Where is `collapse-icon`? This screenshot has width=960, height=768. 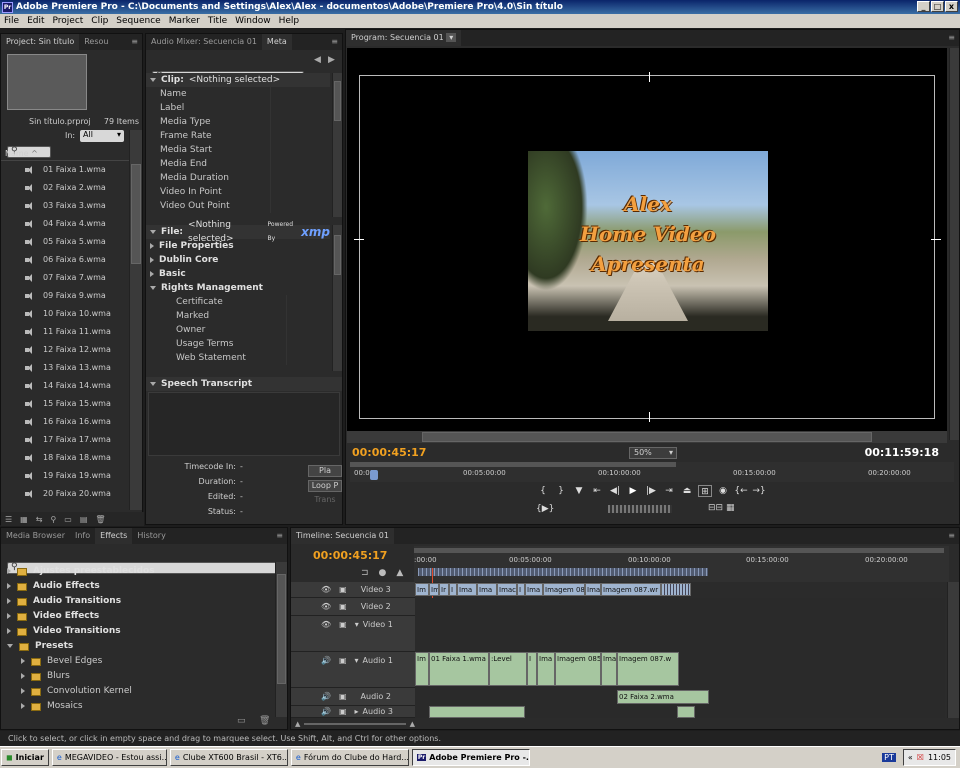 collapse-icon is located at coordinates (10, 645).